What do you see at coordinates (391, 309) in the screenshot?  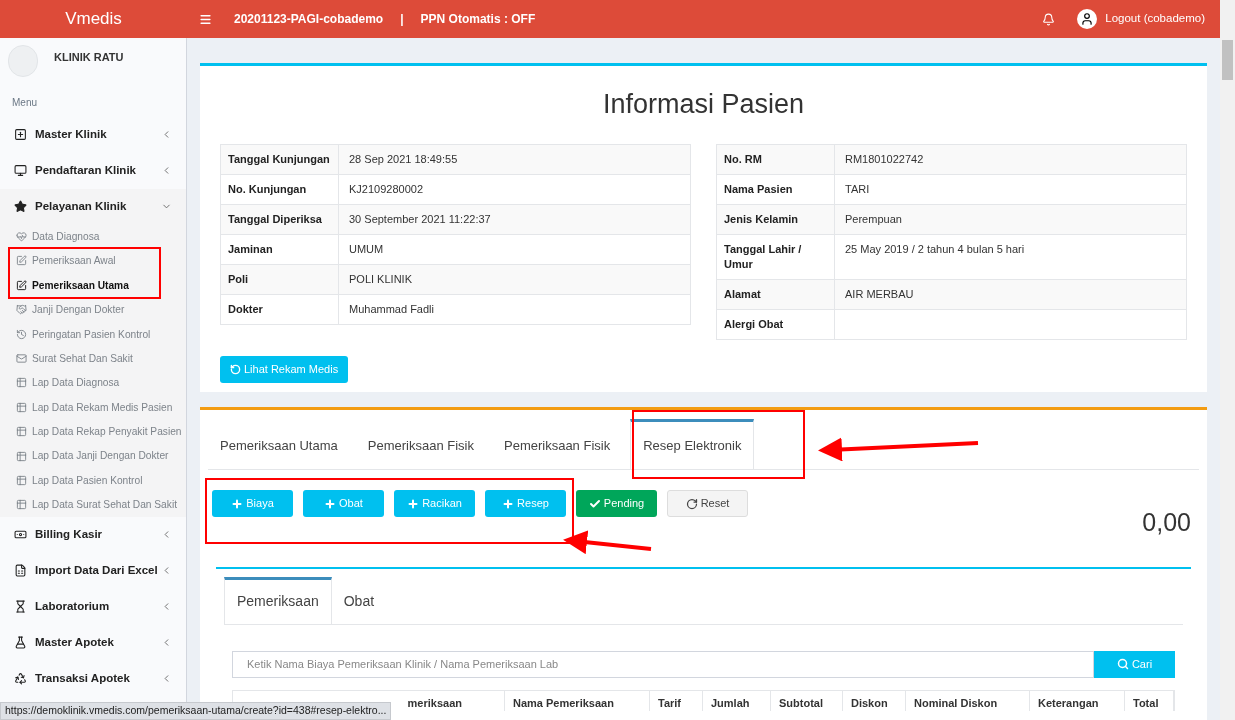 I see `info-value: Muhammad Fadli` at bounding box center [391, 309].